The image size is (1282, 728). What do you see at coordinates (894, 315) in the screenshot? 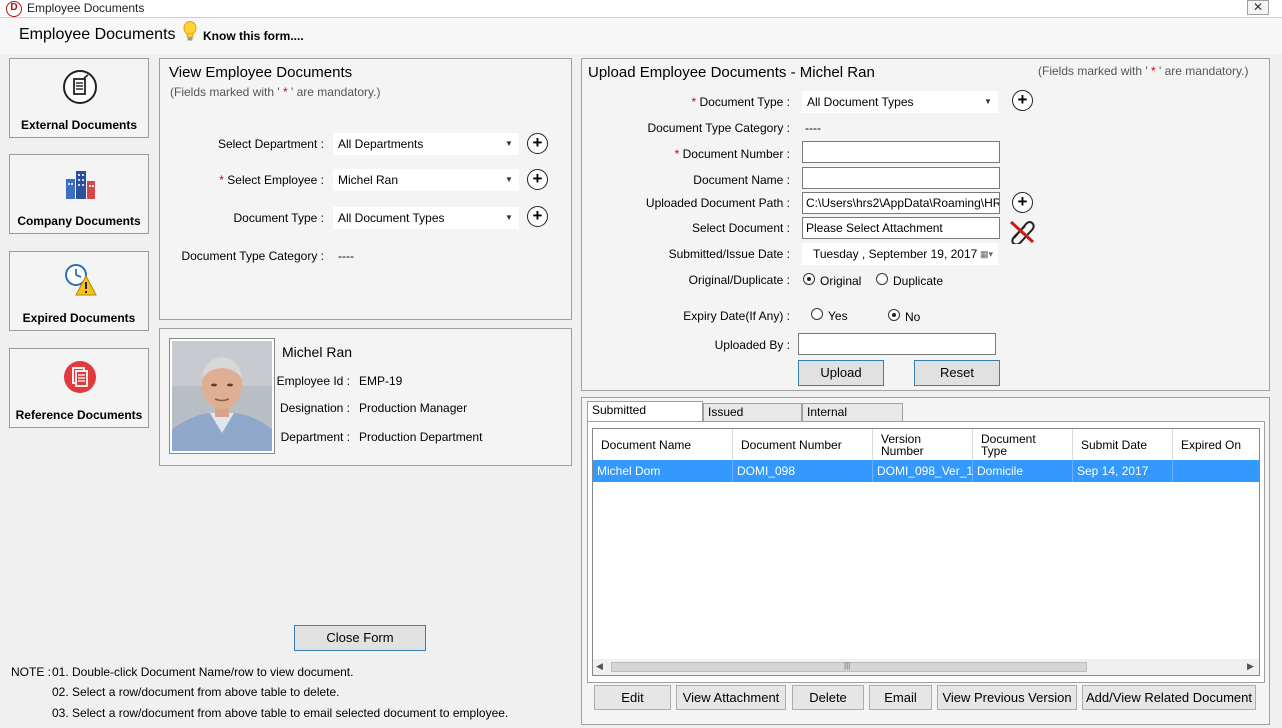
I see `expiry-no-radio` at bounding box center [894, 315].